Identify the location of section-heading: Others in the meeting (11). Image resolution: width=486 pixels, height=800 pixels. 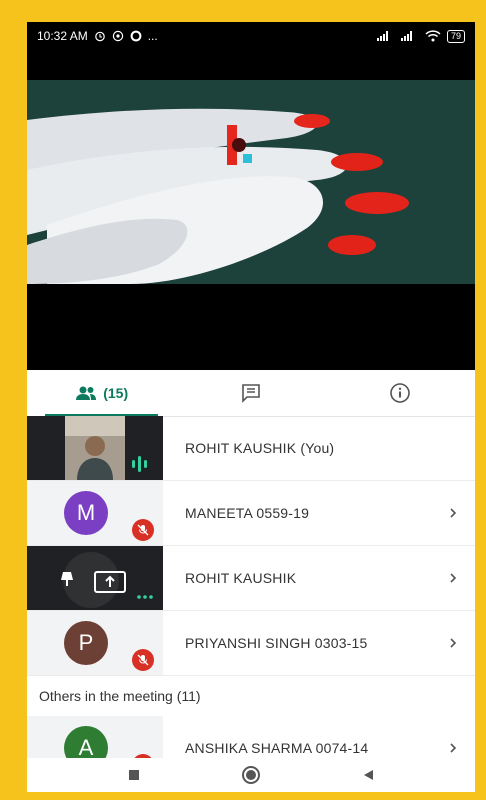
(120, 696).